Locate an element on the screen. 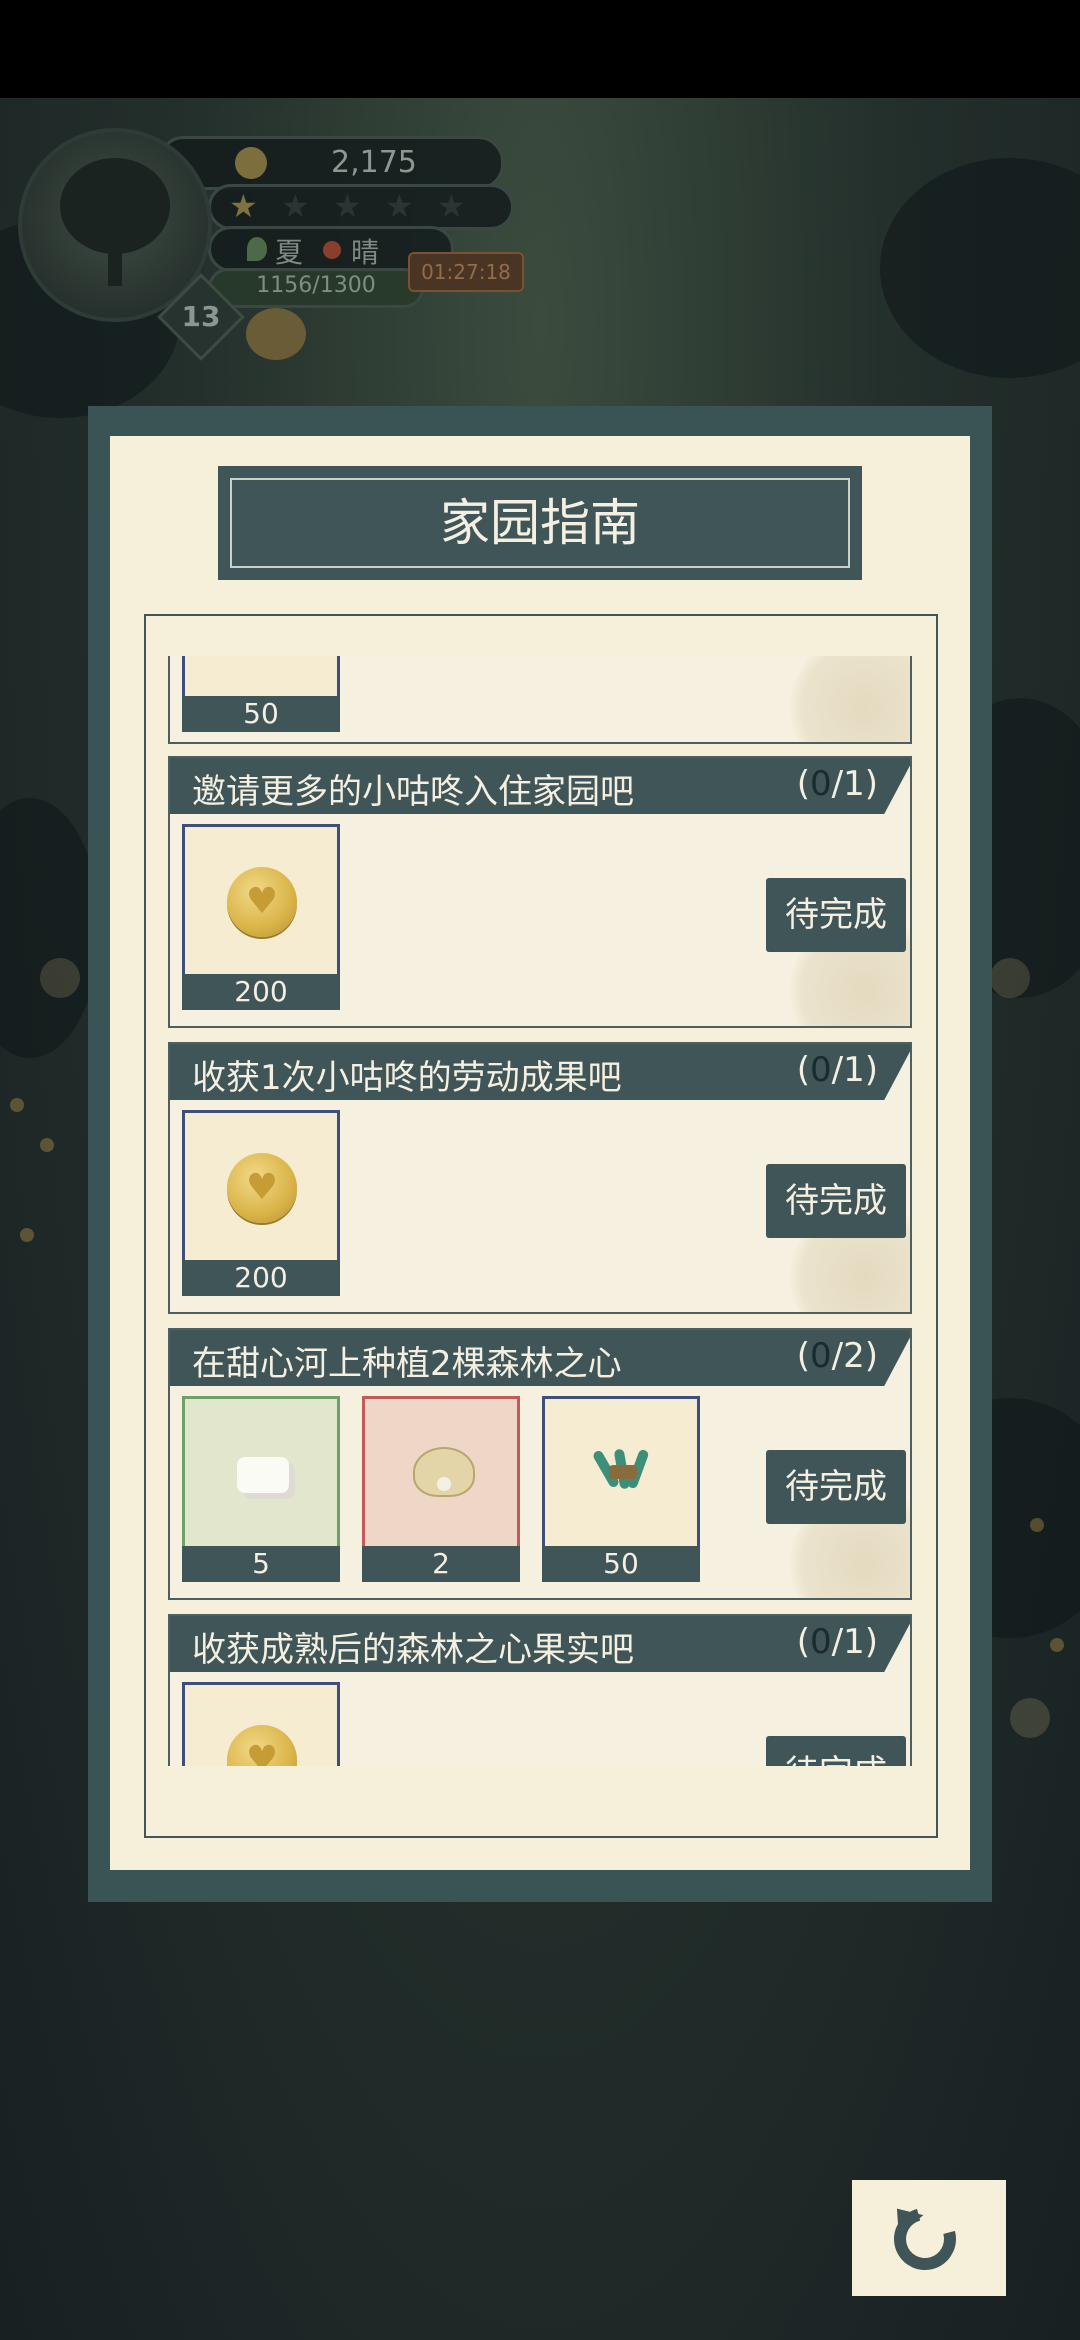 The image size is (1080, 2340). task-label: 在甜心河上种植2棵森林之心 is located at coordinates (407, 1364).